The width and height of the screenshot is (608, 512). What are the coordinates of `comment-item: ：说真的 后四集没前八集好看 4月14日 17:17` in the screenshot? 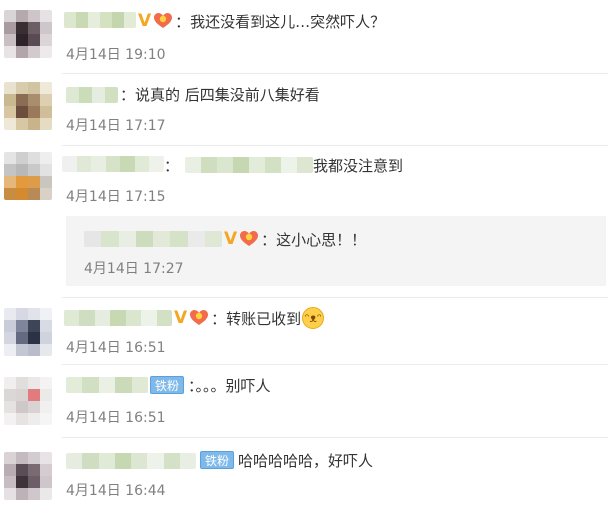 It's located at (304, 110).